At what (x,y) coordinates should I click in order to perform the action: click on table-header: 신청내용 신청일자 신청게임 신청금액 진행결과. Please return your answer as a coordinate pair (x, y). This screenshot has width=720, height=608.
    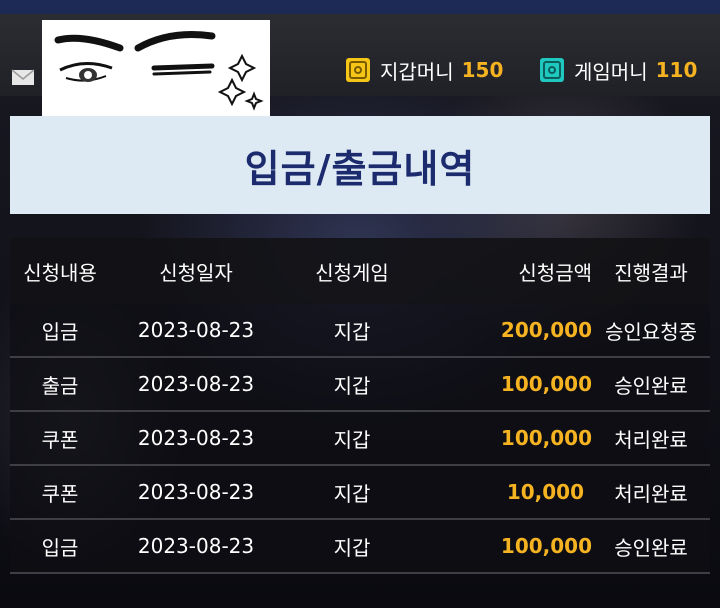
    Looking at the image, I should click on (360, 271).